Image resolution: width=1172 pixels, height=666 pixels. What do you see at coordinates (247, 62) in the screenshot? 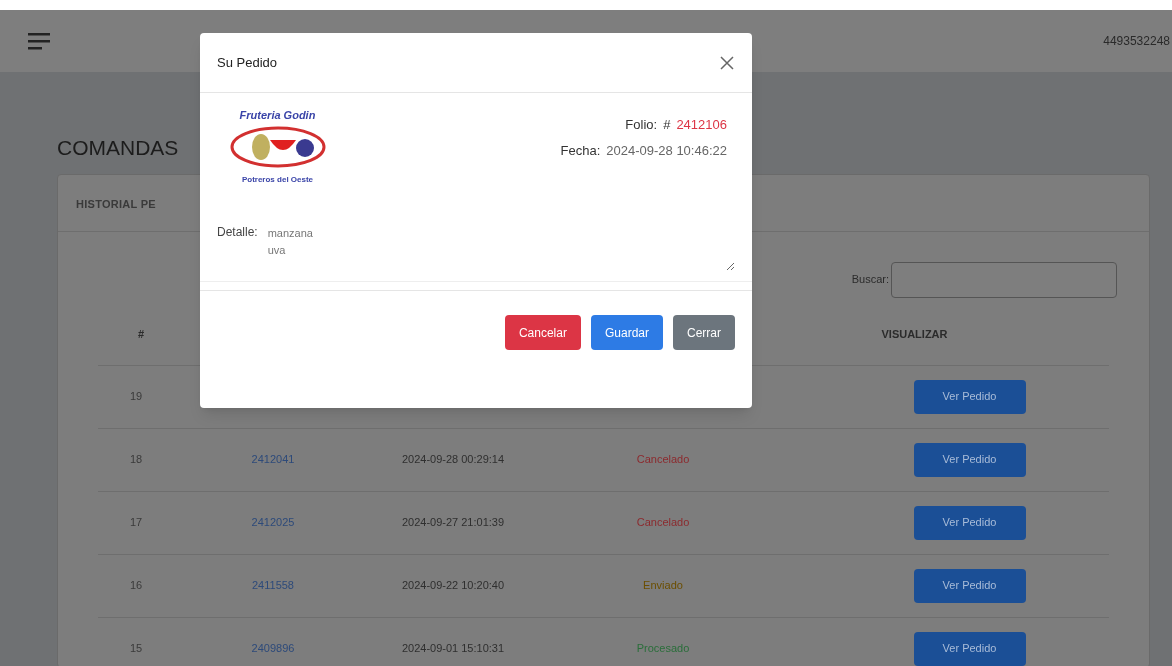
I see `modal-title: Su Pedido` at bounding box center [247, 62].